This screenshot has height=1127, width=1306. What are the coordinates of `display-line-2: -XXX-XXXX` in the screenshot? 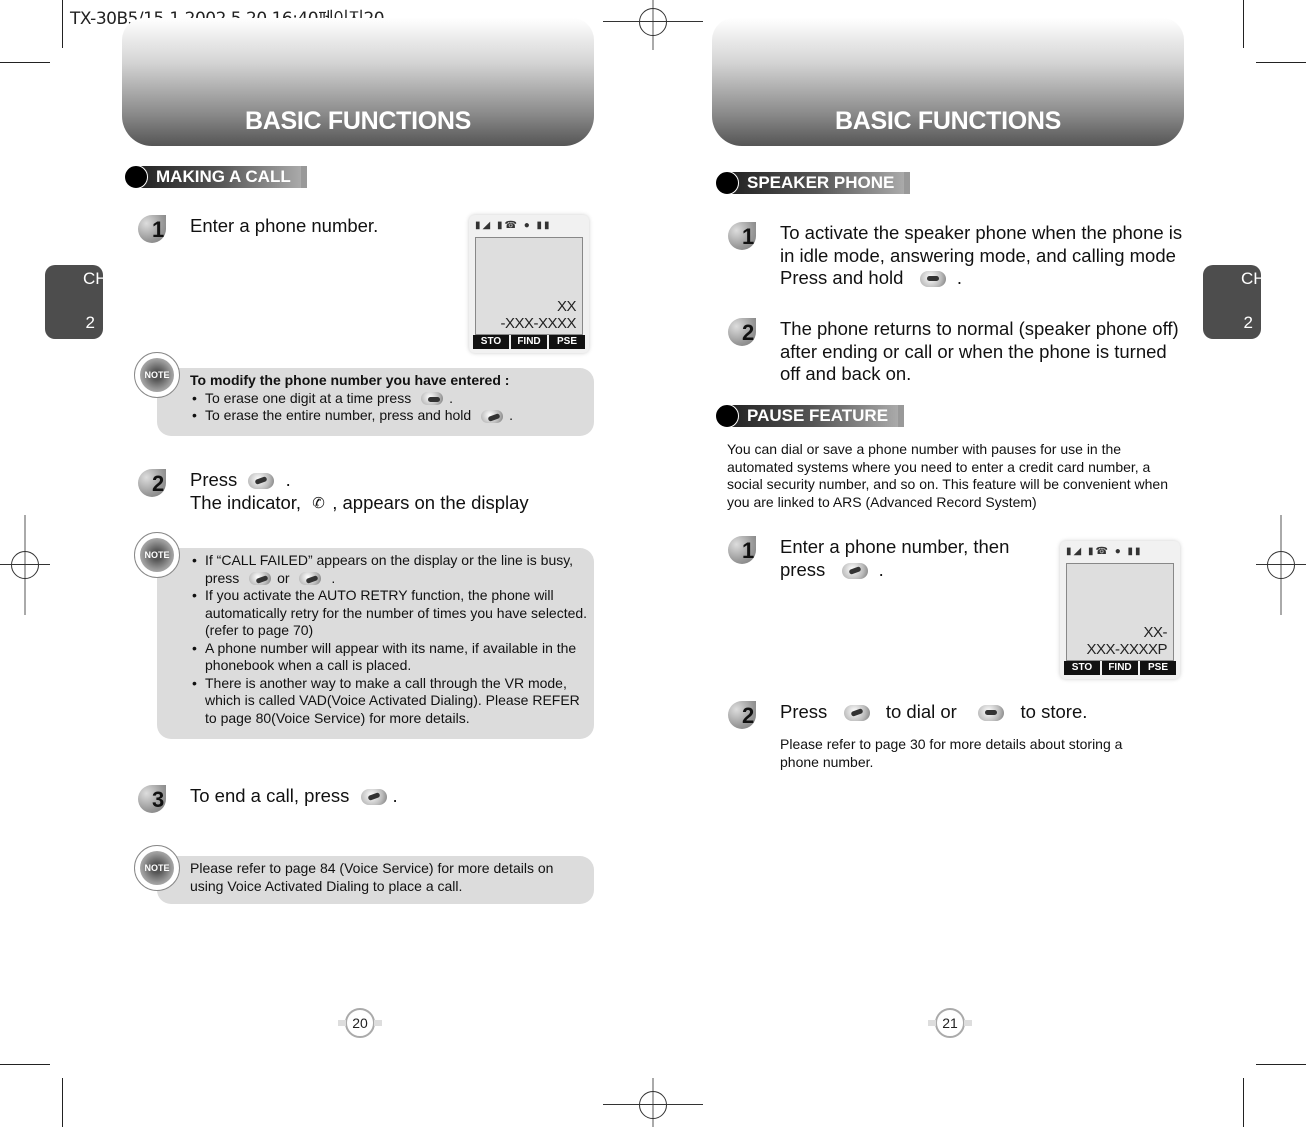 It's located at (538, 323).